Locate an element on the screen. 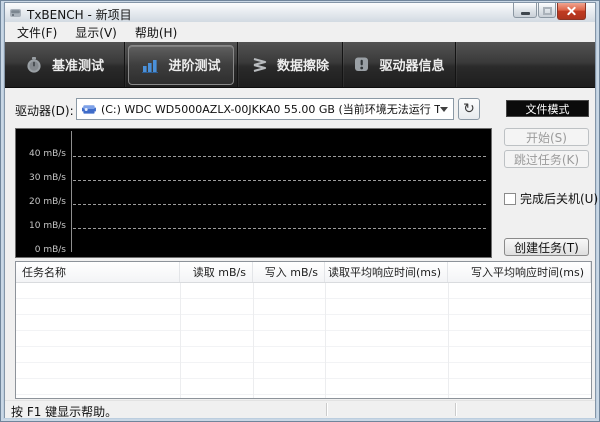  start-button: 开始(S) is located at coordinates (546, 137).